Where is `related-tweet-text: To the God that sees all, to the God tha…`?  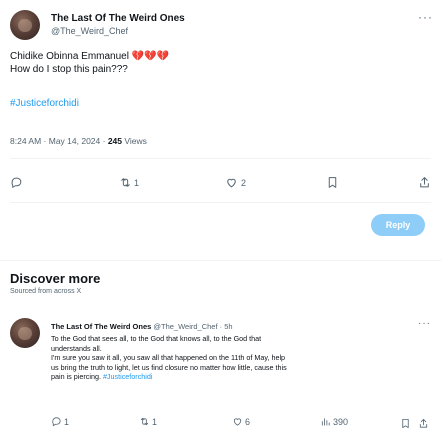
related-tweet-text: To the God that sees all, to the God tha… is located at coordinates (241, 358).